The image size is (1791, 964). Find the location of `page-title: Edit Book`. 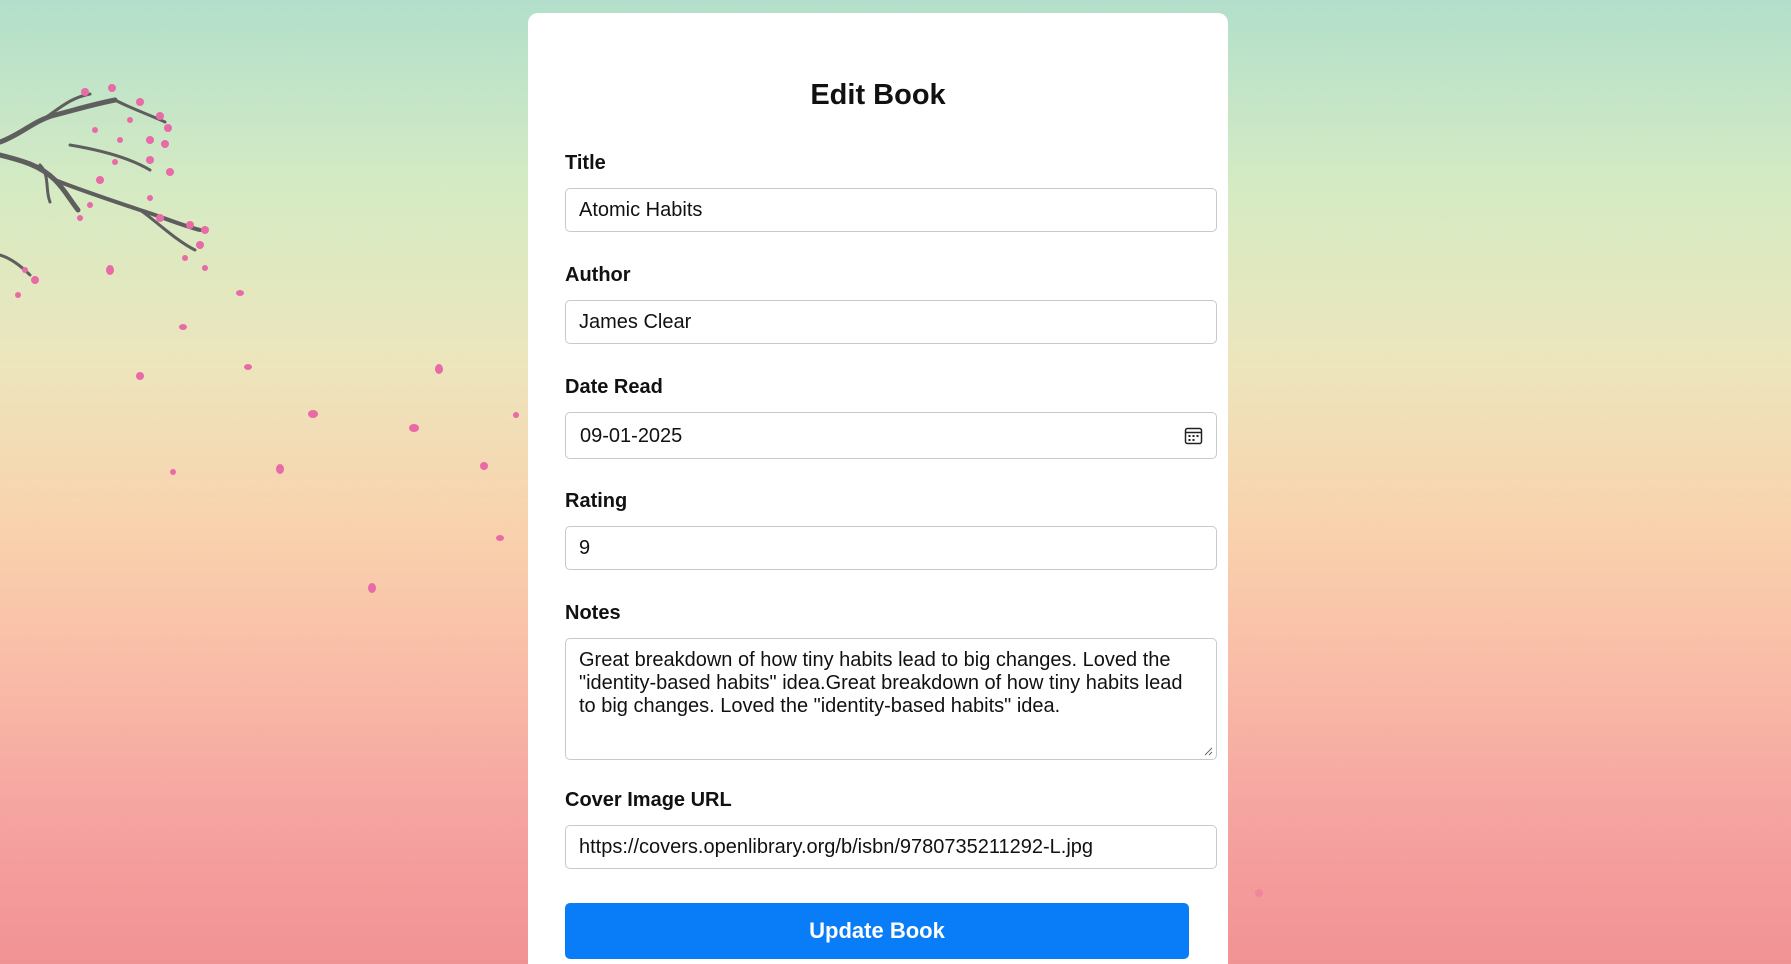

page-title: Edit Book is located at coordinates (878, 95).